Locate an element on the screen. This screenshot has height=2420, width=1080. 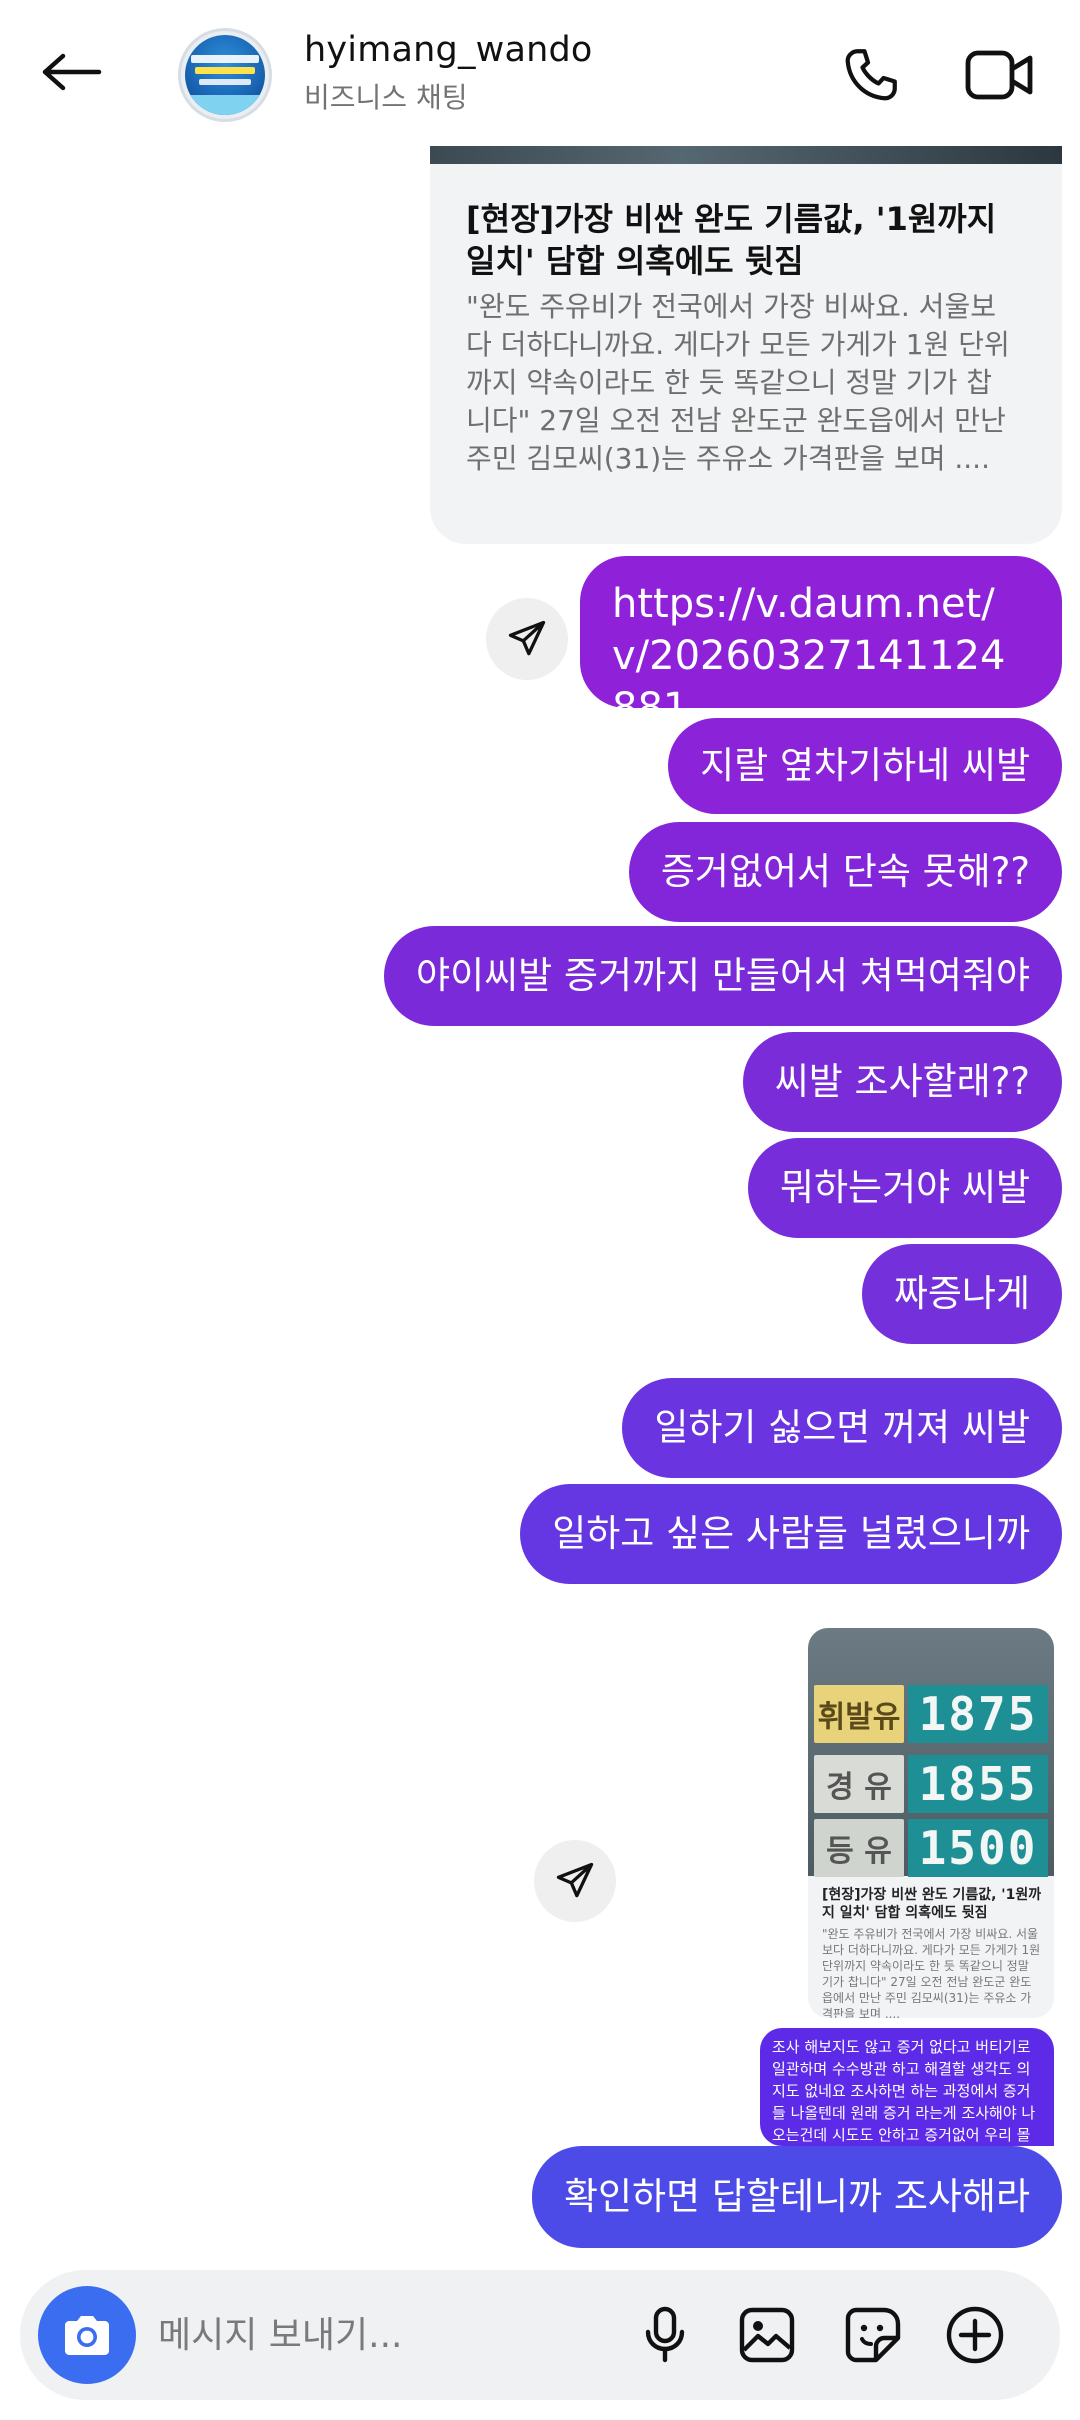
message-text: 일하기 싫으면 꺼져 씨발 is located at coordinates (842, 1427).